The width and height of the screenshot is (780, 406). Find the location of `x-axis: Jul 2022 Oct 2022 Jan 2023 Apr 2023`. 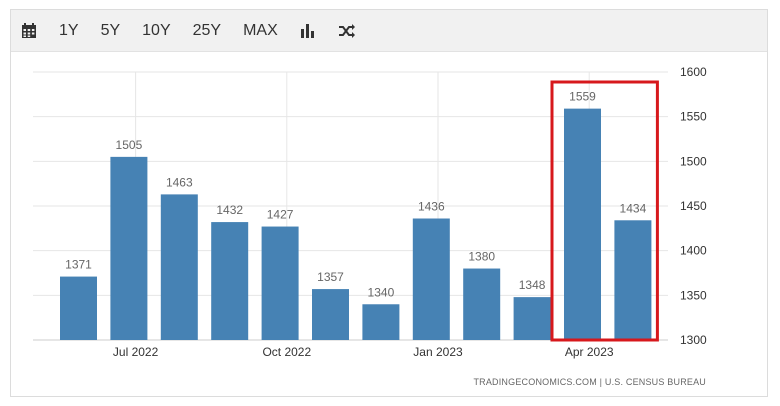

x-axis: Jul 2022 Oct 2022 Jan 2023 Apr 2023 is located at coordinates (363, 352).